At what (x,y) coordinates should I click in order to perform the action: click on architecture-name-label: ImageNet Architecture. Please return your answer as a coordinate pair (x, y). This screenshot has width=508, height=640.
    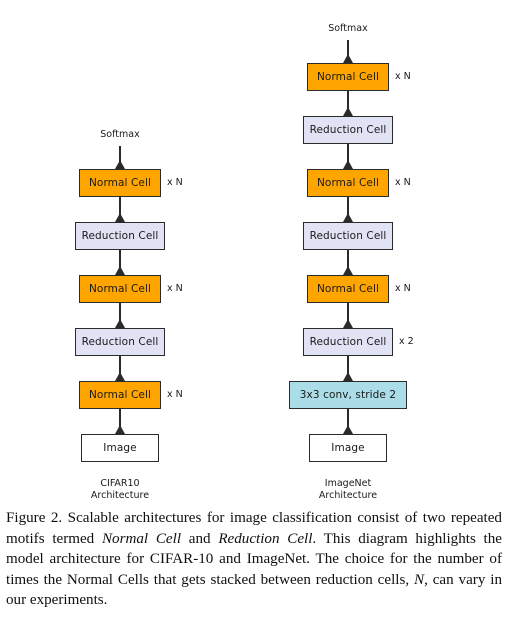
    Looking at the image, I should click on (348, 489).